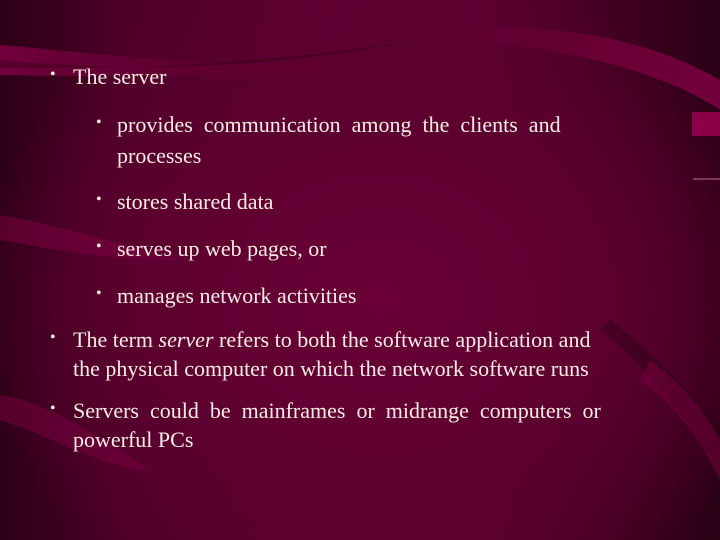  I want to click on bullet-text-line2: powerful PCs, so click(133, 439).